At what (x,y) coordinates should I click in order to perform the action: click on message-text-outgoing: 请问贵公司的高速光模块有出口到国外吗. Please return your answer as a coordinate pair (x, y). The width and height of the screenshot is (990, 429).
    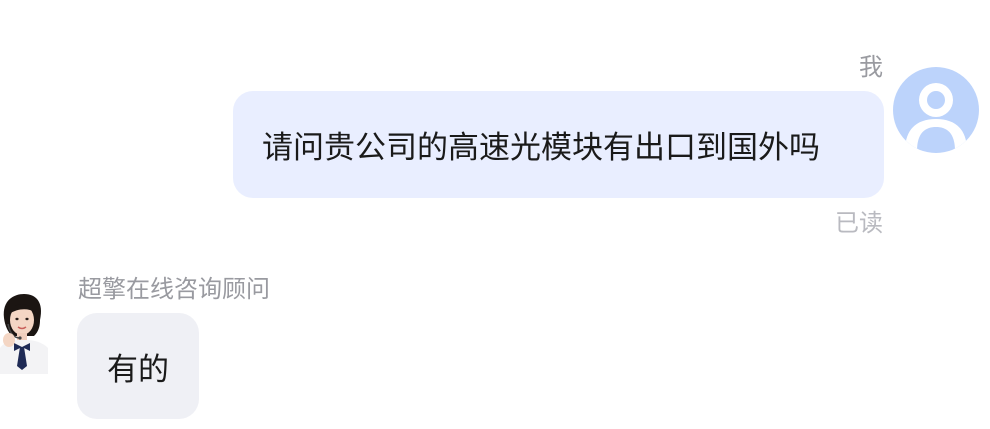
    Looking at the image, I should click on (541, 148).